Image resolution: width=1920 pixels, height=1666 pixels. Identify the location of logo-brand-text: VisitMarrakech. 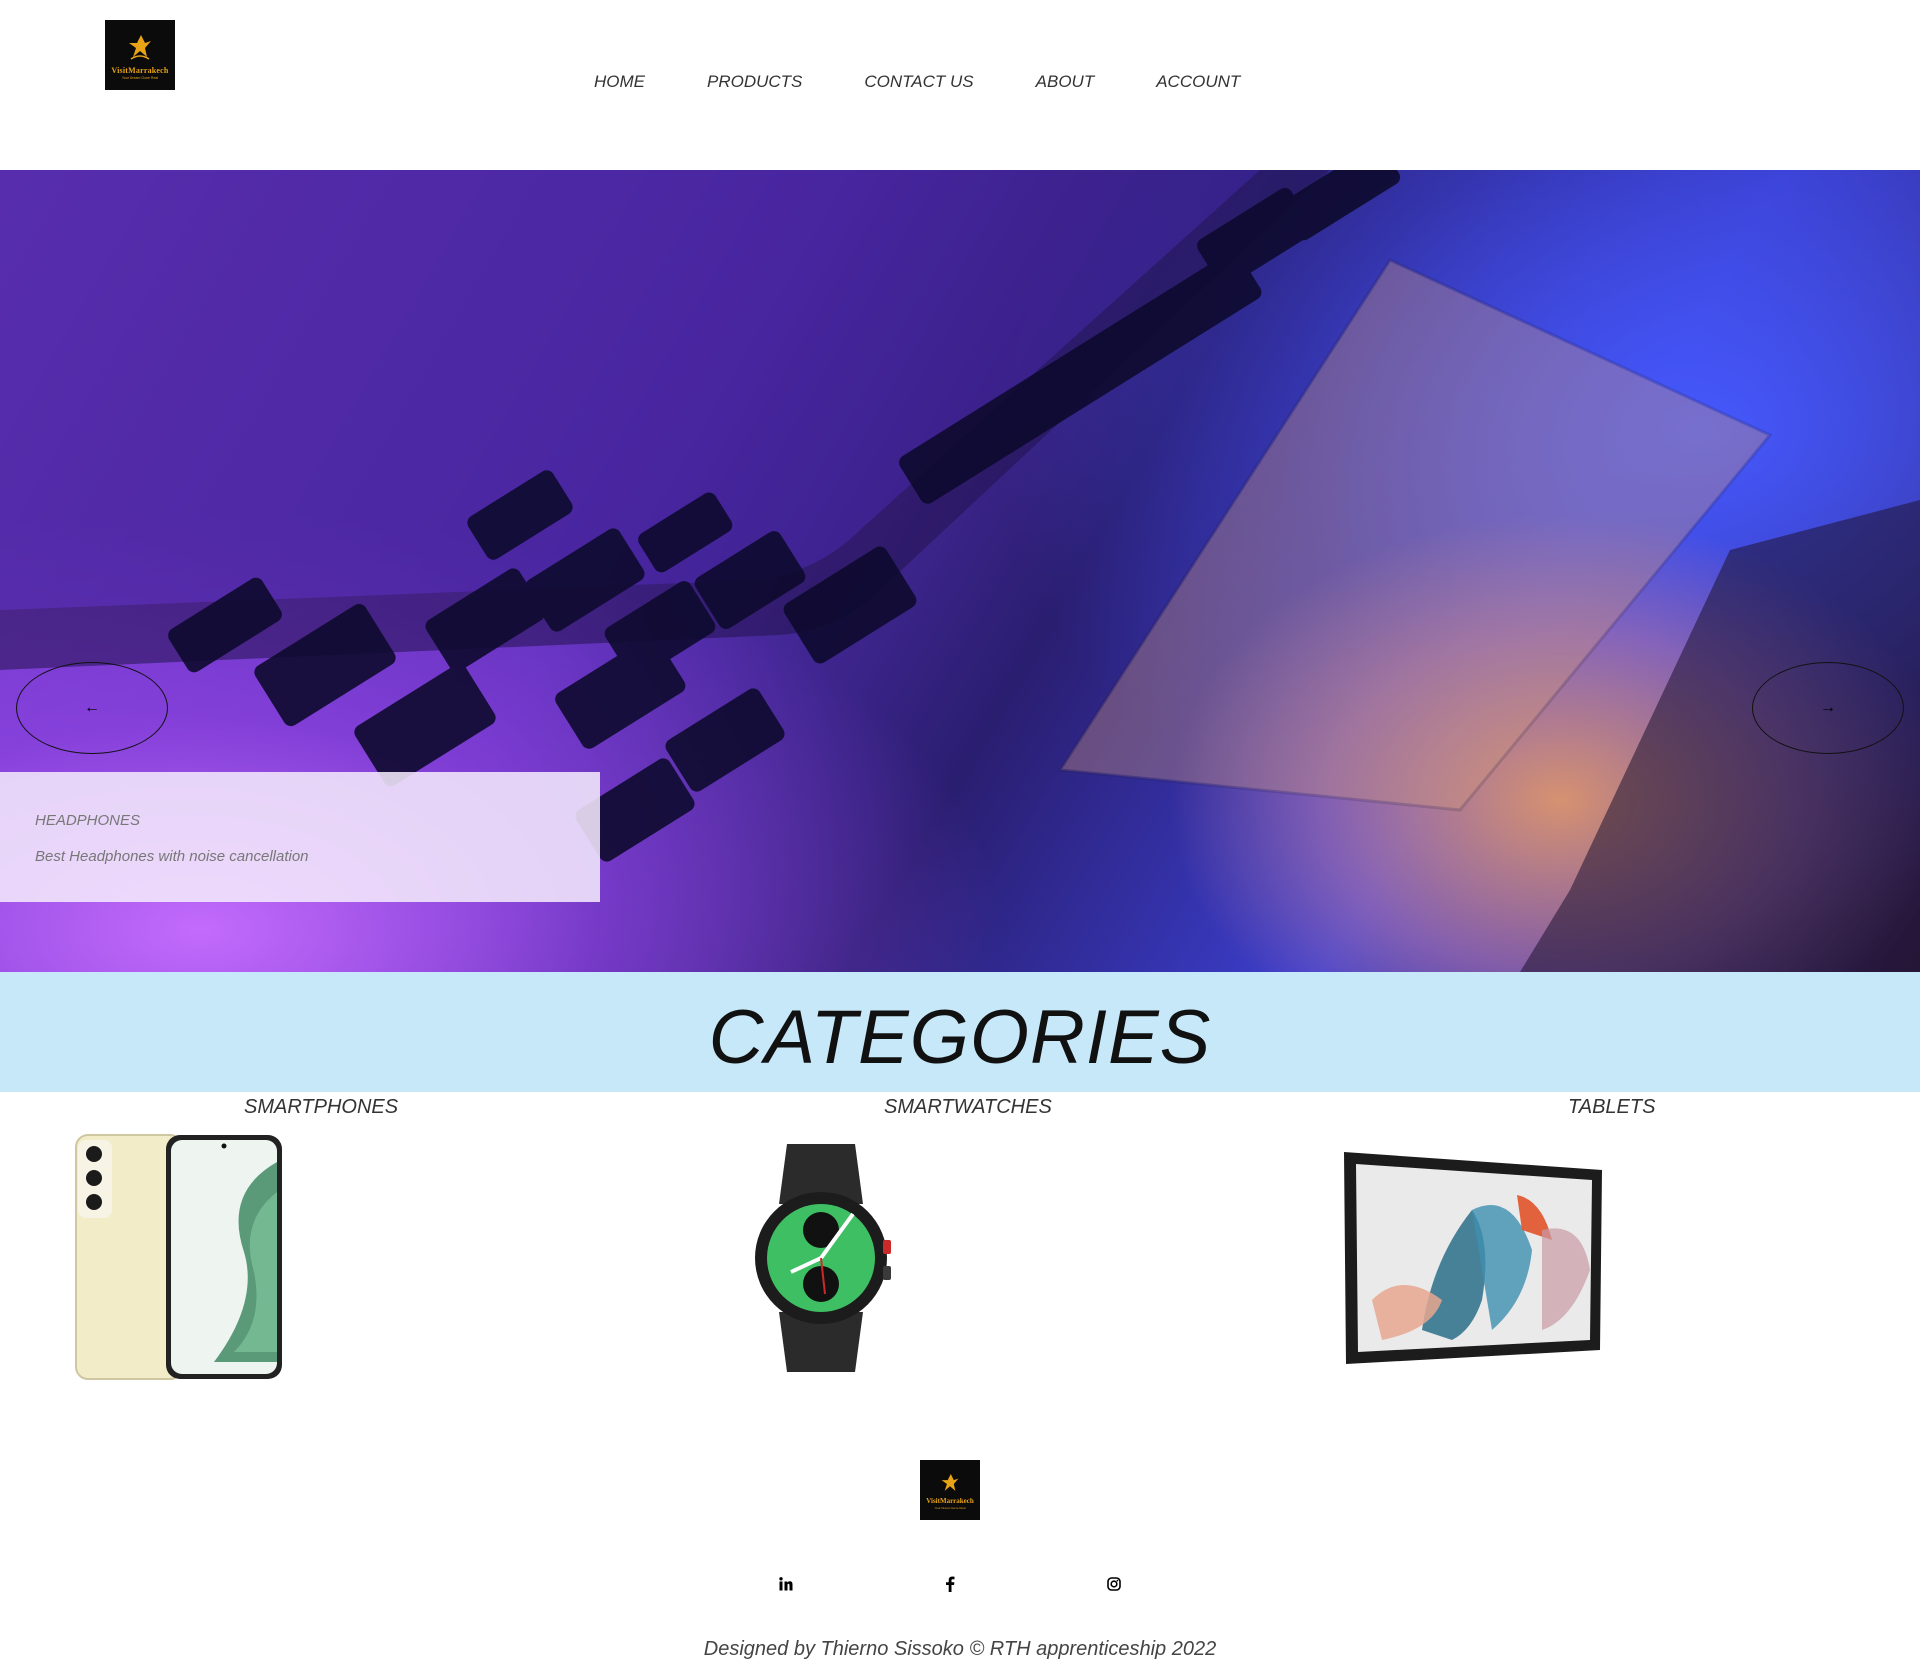
(140, 70).